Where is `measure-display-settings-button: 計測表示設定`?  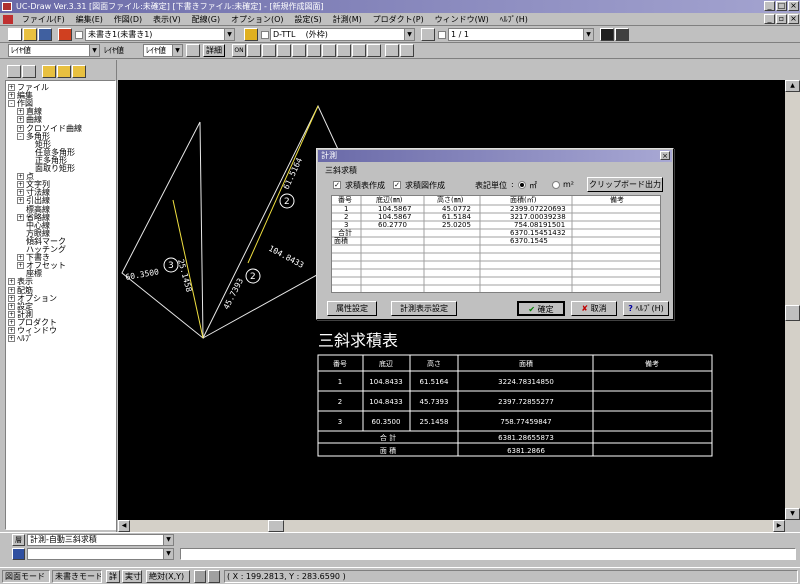
measure-display-settings-button: 計測表示設定 is located at coordinates (424, 308).